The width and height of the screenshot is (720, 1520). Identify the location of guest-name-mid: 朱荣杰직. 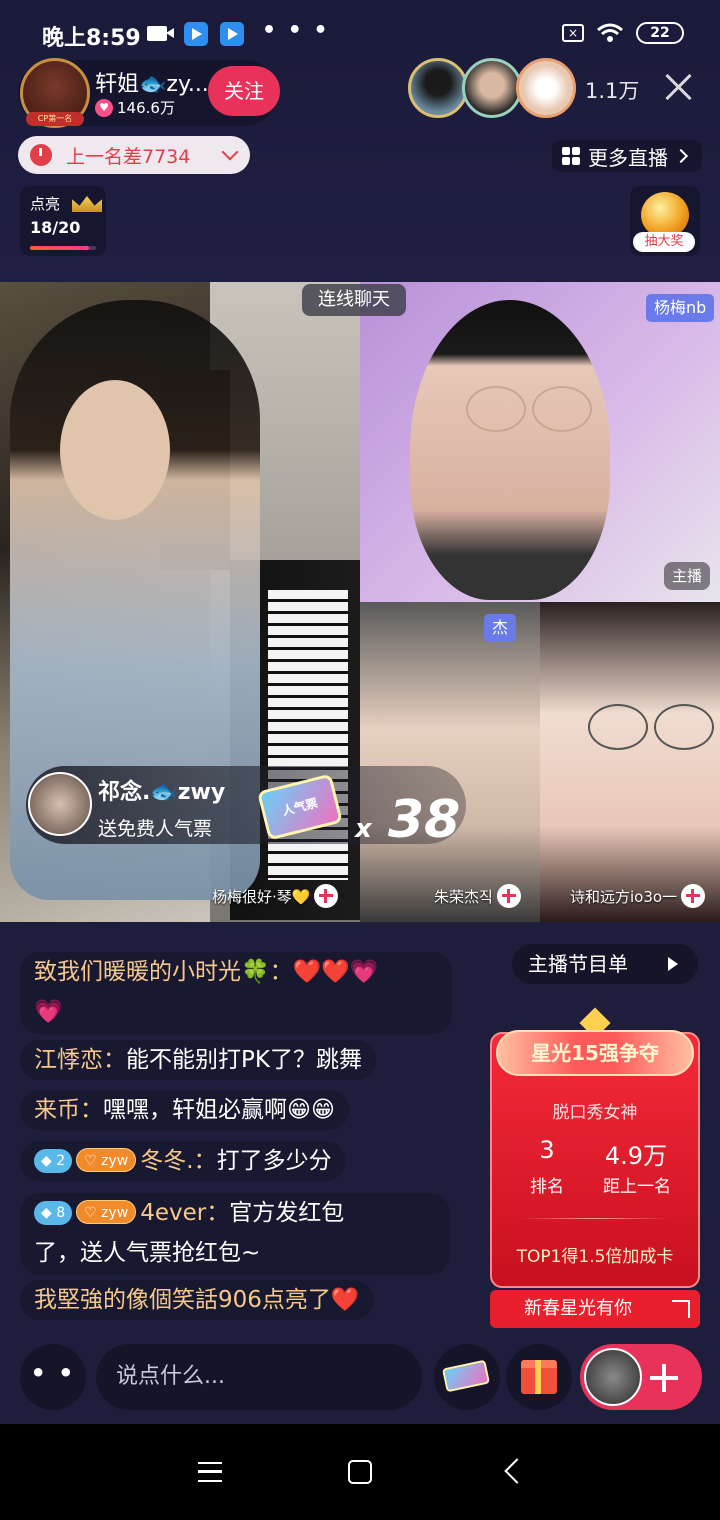
(477, 896).